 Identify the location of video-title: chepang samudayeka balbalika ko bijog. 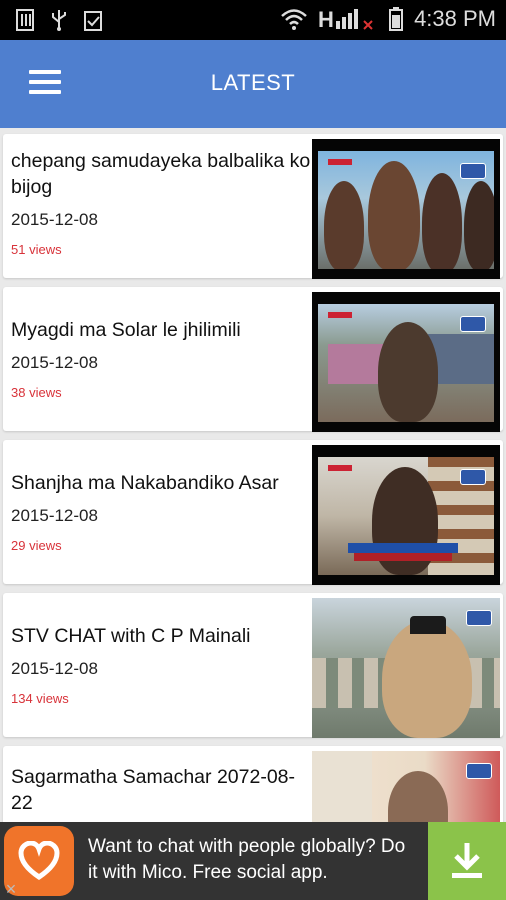
(161, 174).